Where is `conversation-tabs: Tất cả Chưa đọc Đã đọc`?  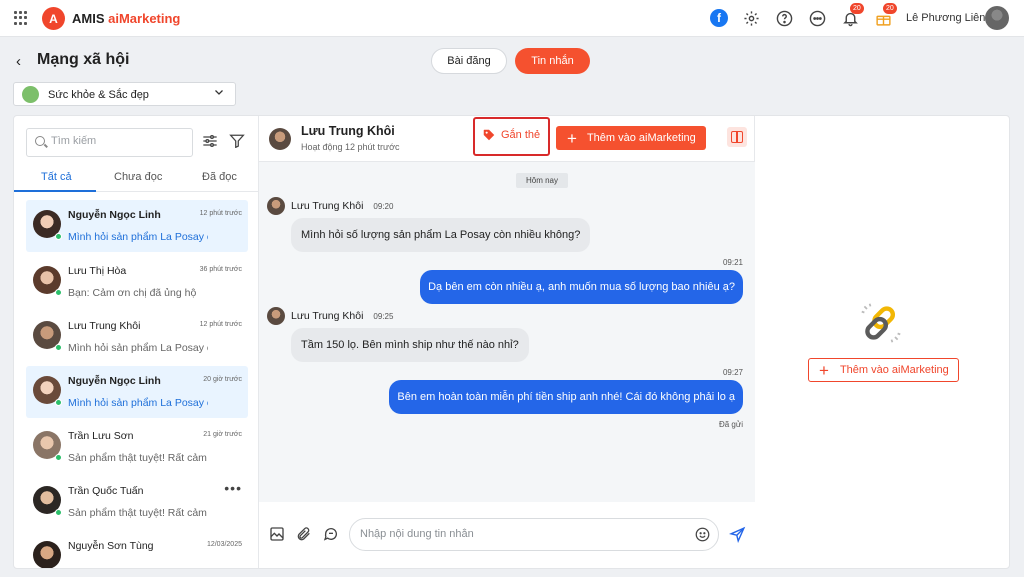 conversation-tabs: Tất cả Chưa đọc Đã đọc is located at coordinates (136, 179).